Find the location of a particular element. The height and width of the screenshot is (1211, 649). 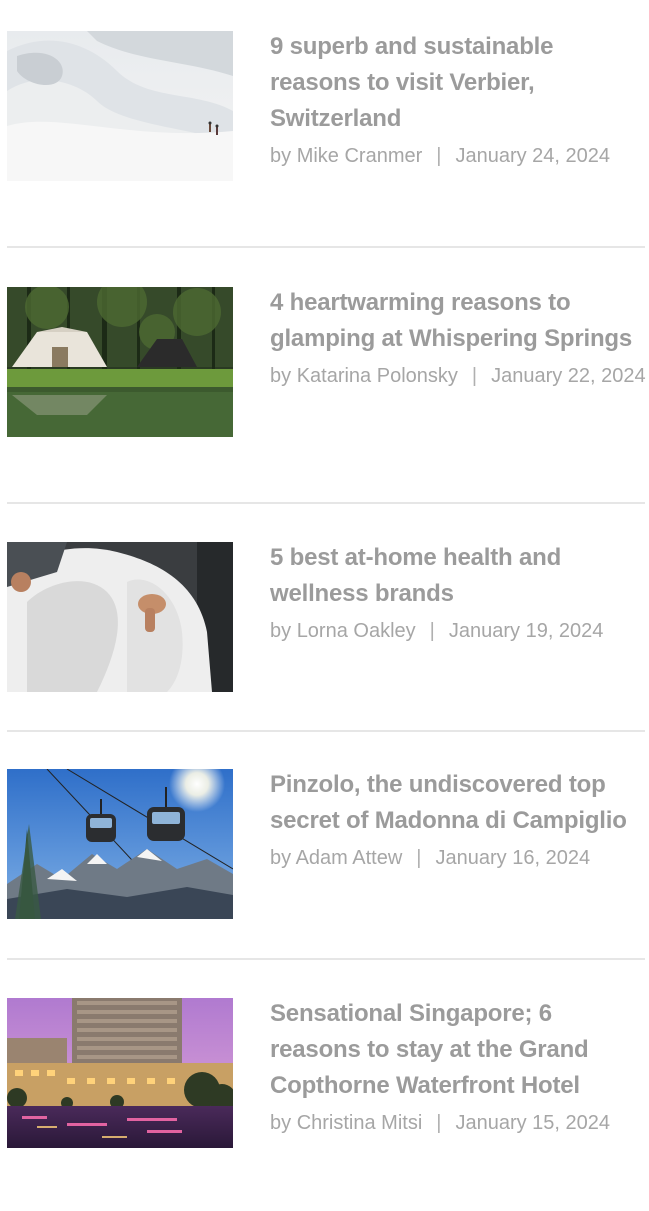

author-link: Lorna Oakley is located at coordinates (356, 631).